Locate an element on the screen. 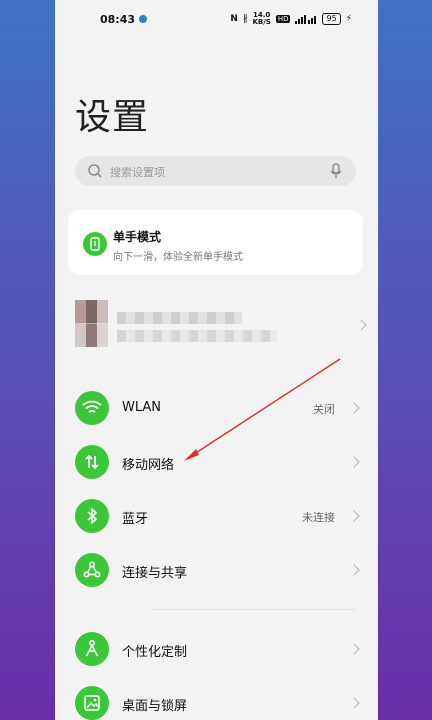 The image size is (432, 720). one-hand-mode-subtitle: 向下一滑，体验全新单手模式 is located at coordinates (178, 257).